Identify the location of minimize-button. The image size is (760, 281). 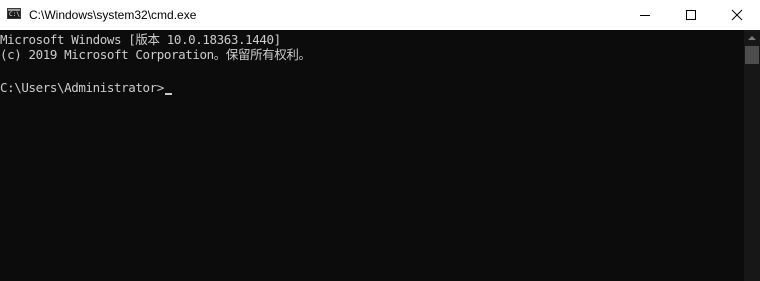
(645, 15).